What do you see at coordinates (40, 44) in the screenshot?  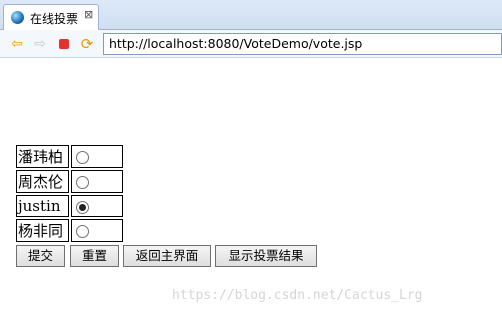 I see `forward-arrow-icon: ⇨` at bounding box center [40, 44].